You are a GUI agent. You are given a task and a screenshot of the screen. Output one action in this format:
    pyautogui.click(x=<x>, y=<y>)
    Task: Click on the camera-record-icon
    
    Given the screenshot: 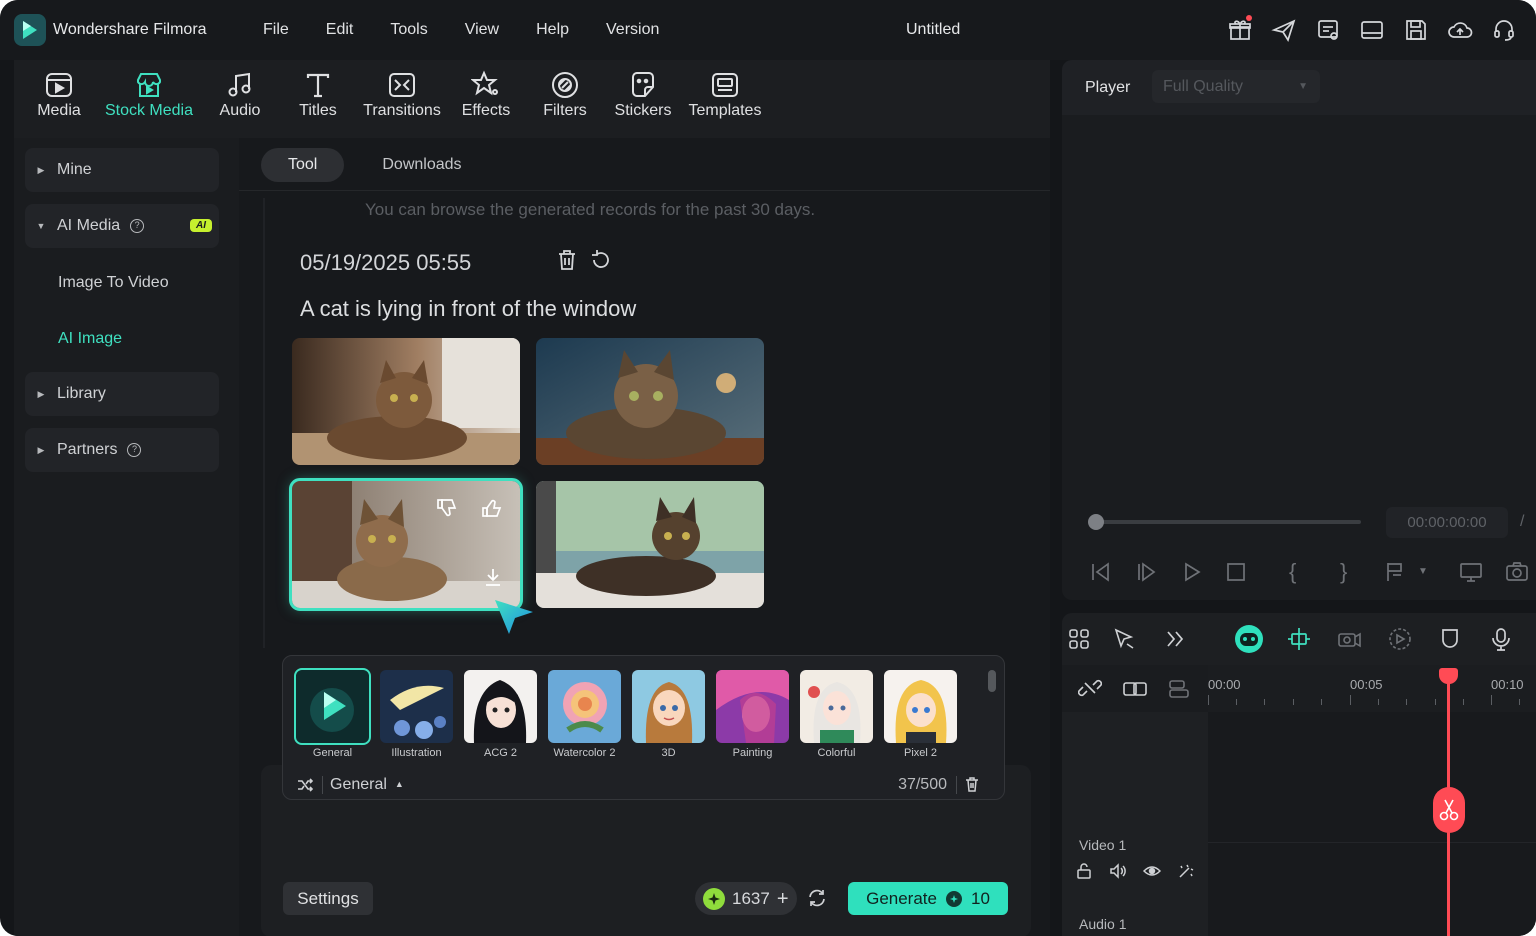 What is the action you would take?
    pyautogui.click(x=1349, y=639)
    